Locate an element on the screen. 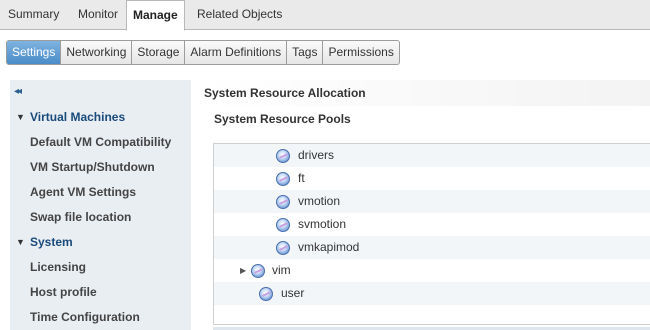 This screenshot has height=330, width=650. sidebar-item-label: VM Startup/Shutdown is located at coordinates (92, 167).